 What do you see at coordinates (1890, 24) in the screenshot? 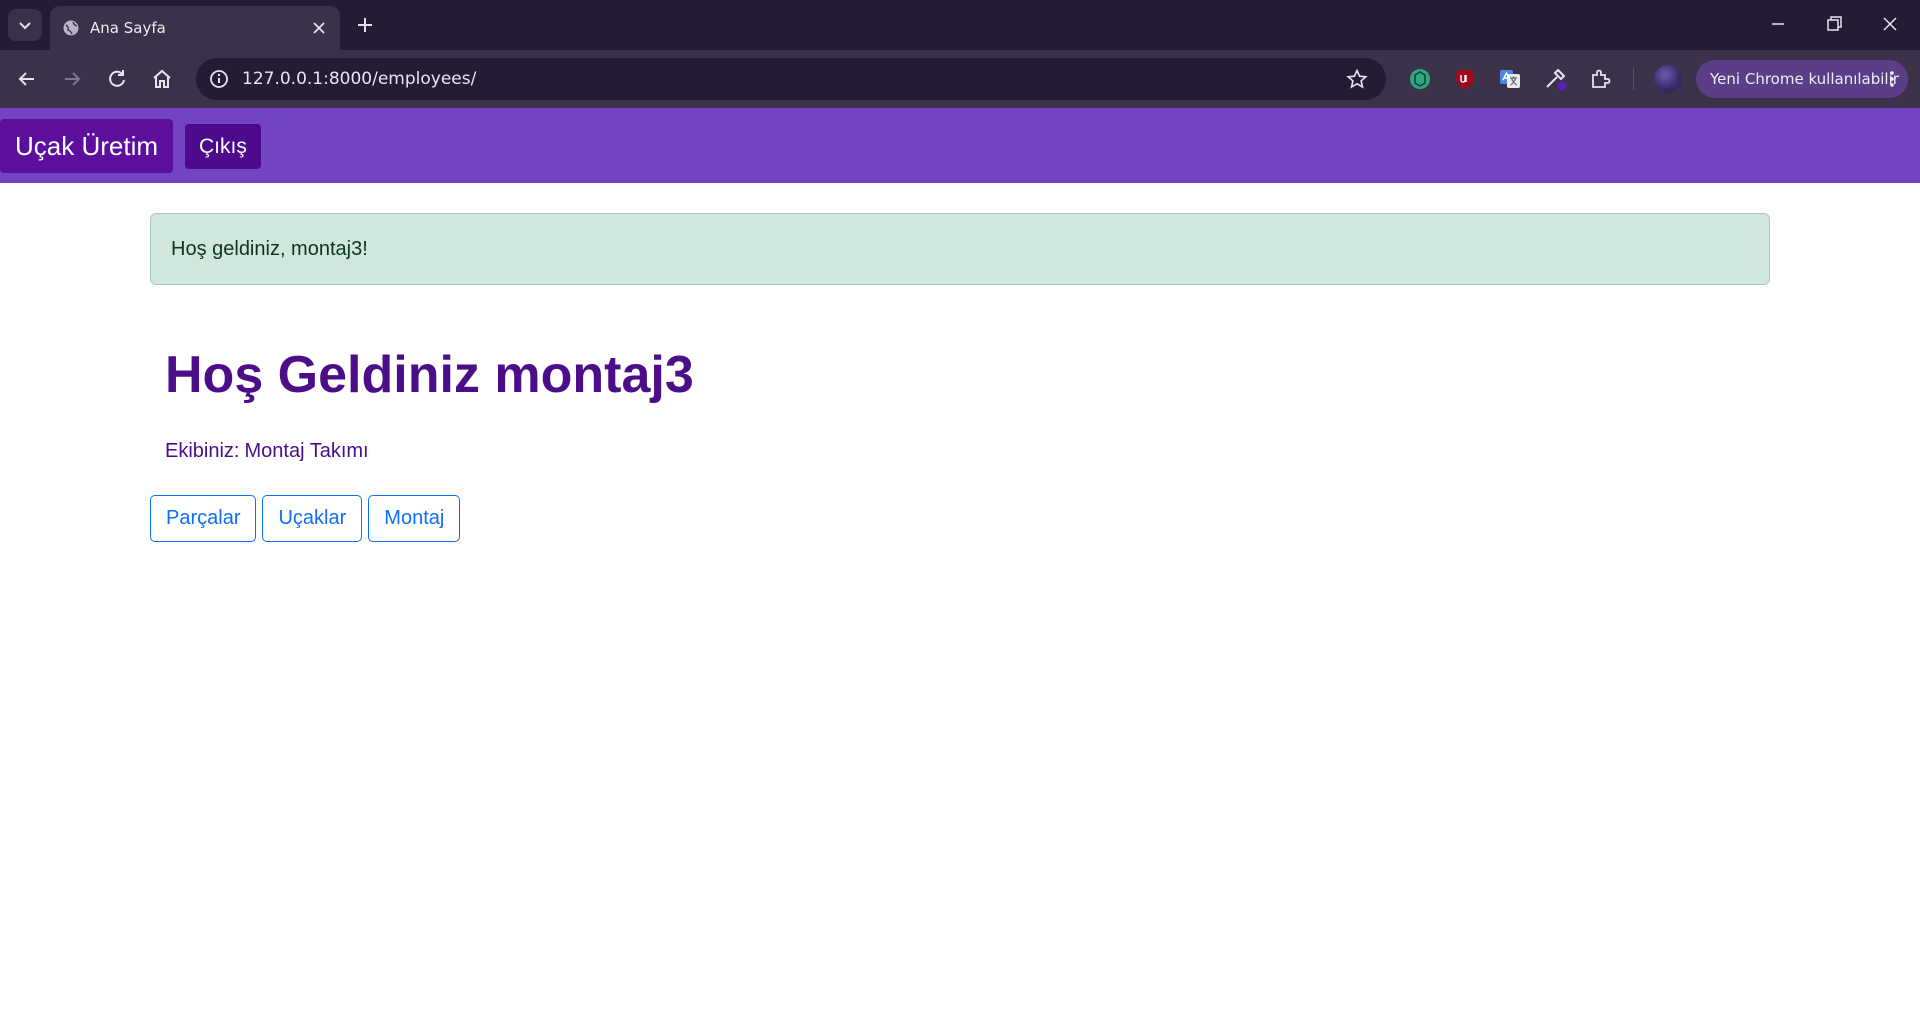
I see `window-close-icon` at bounding box center [1890, 24].